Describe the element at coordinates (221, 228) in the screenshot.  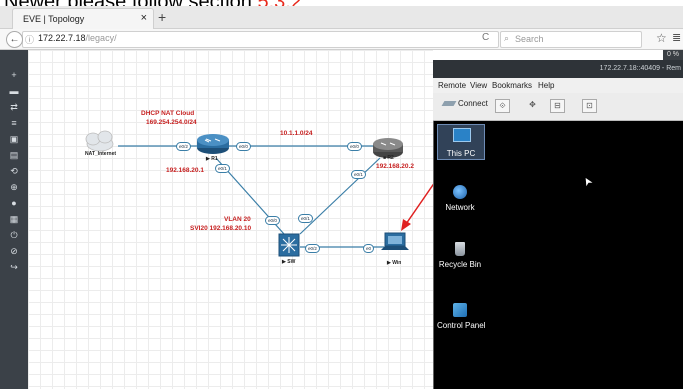
I see `svi-label: SVI20 192.168.20.10` at that location.